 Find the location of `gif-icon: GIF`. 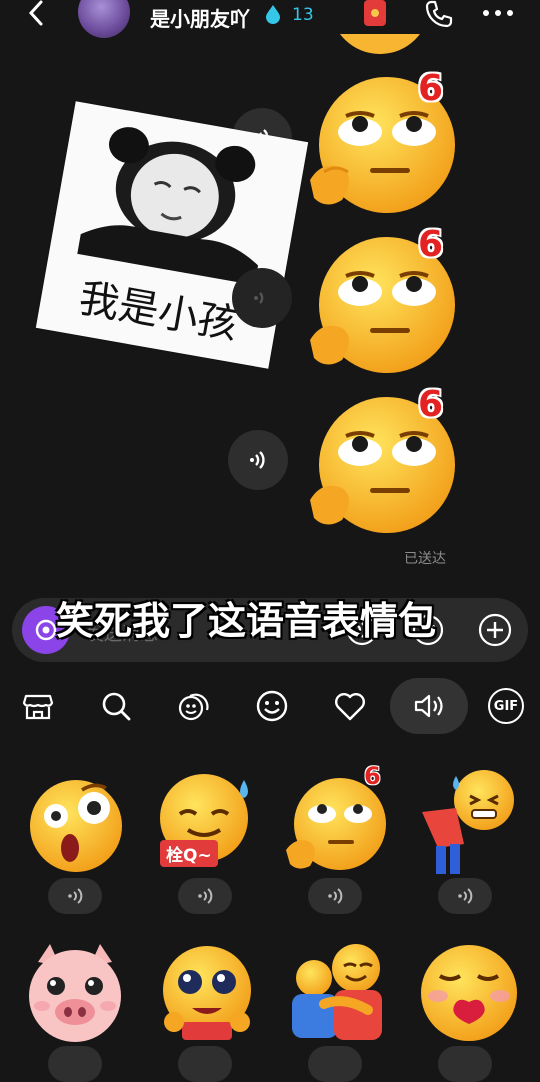

gif-icon: GIF is located at coordinates (506, 706).